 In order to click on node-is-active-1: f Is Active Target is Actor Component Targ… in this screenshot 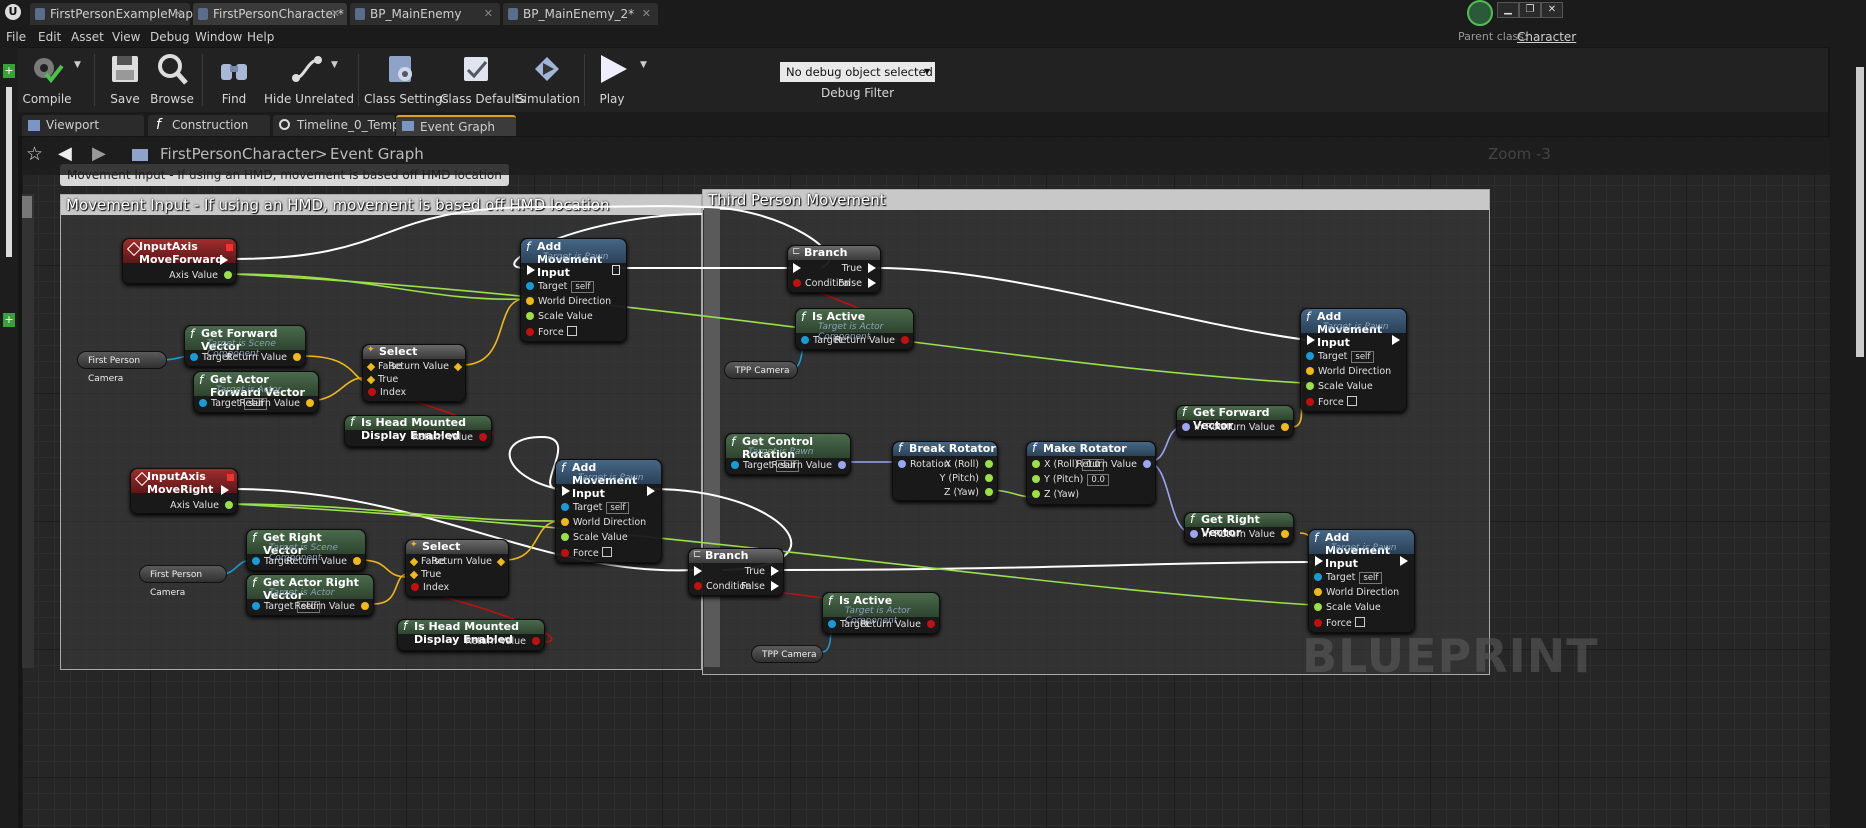, I will do `click(854, 329)`.